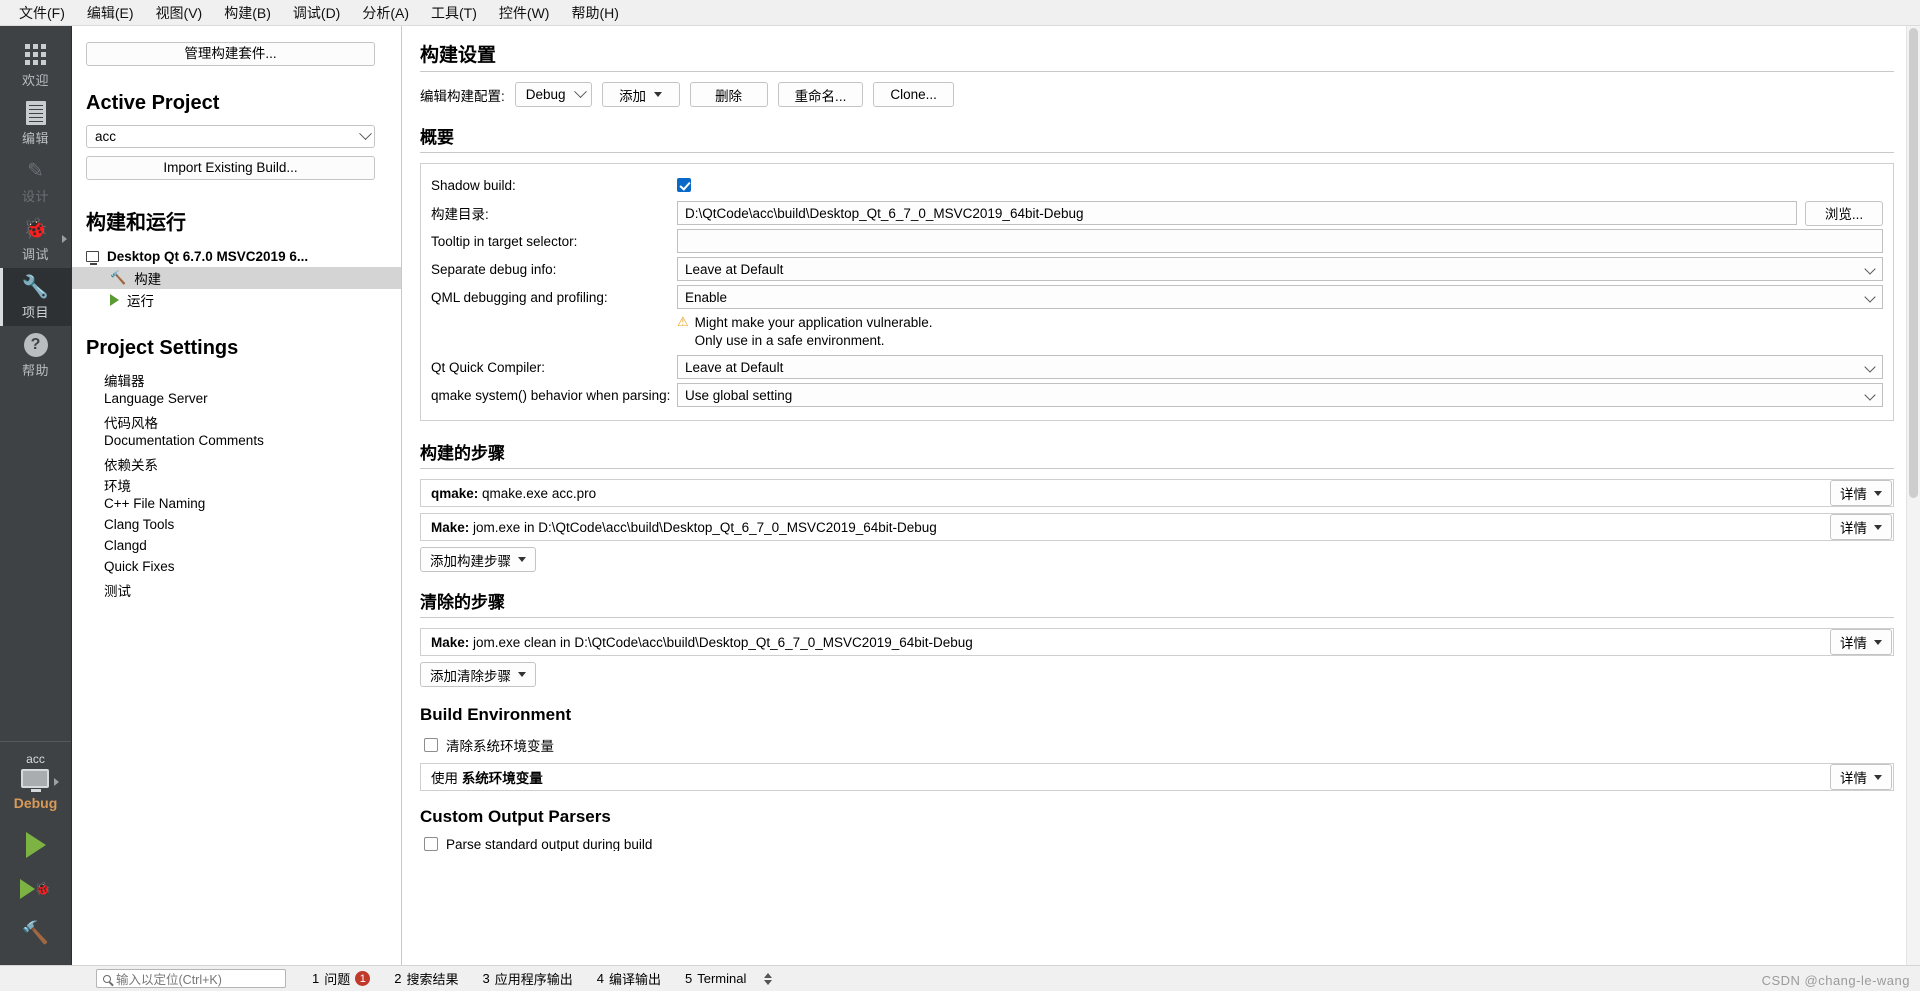 The width and height of the screenshot is (1920, 991). Describe the element at coordinates (1861, 642) in the screenshot. I see `clean-step-make-details-button: 详情` at that location.